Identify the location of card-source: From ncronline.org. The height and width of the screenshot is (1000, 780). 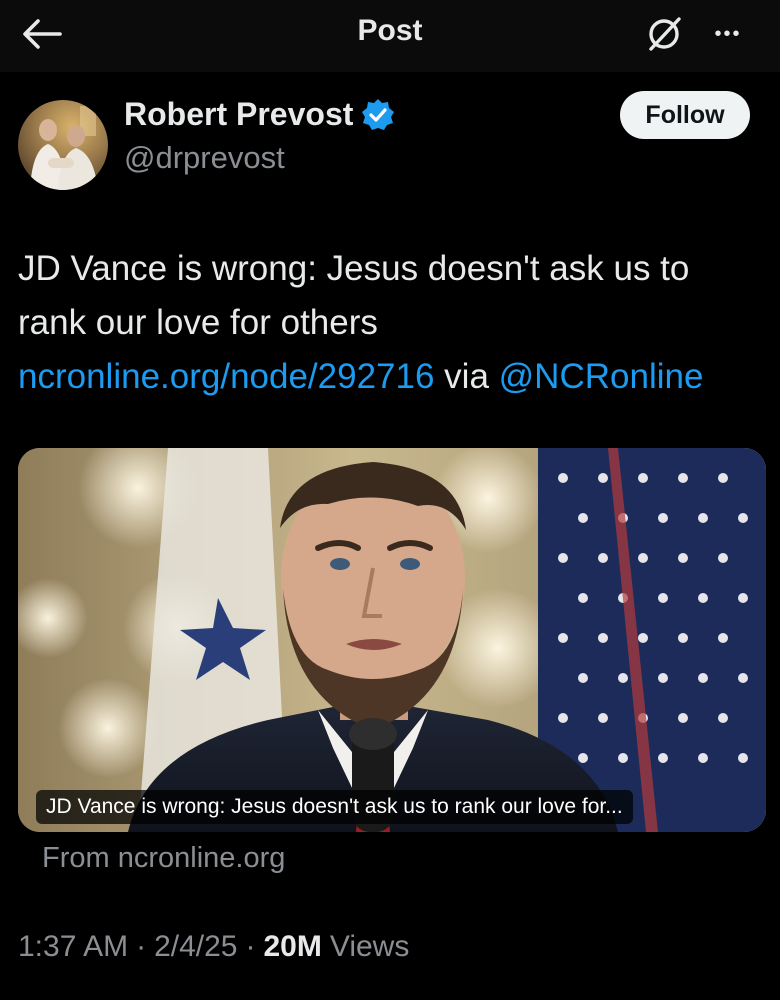
(163, 858).